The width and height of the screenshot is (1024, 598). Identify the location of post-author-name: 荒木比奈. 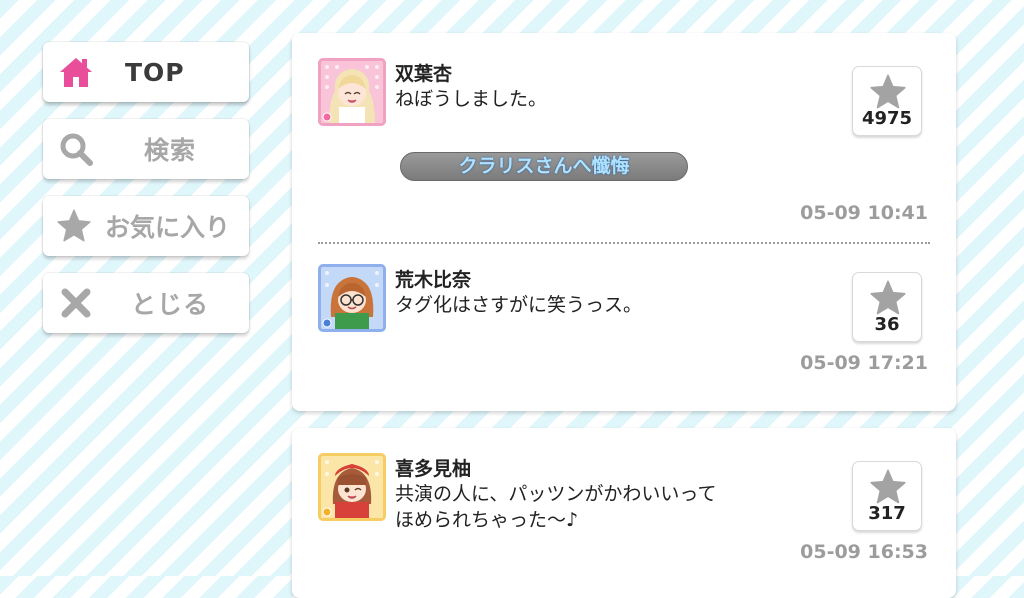
(433, 280).